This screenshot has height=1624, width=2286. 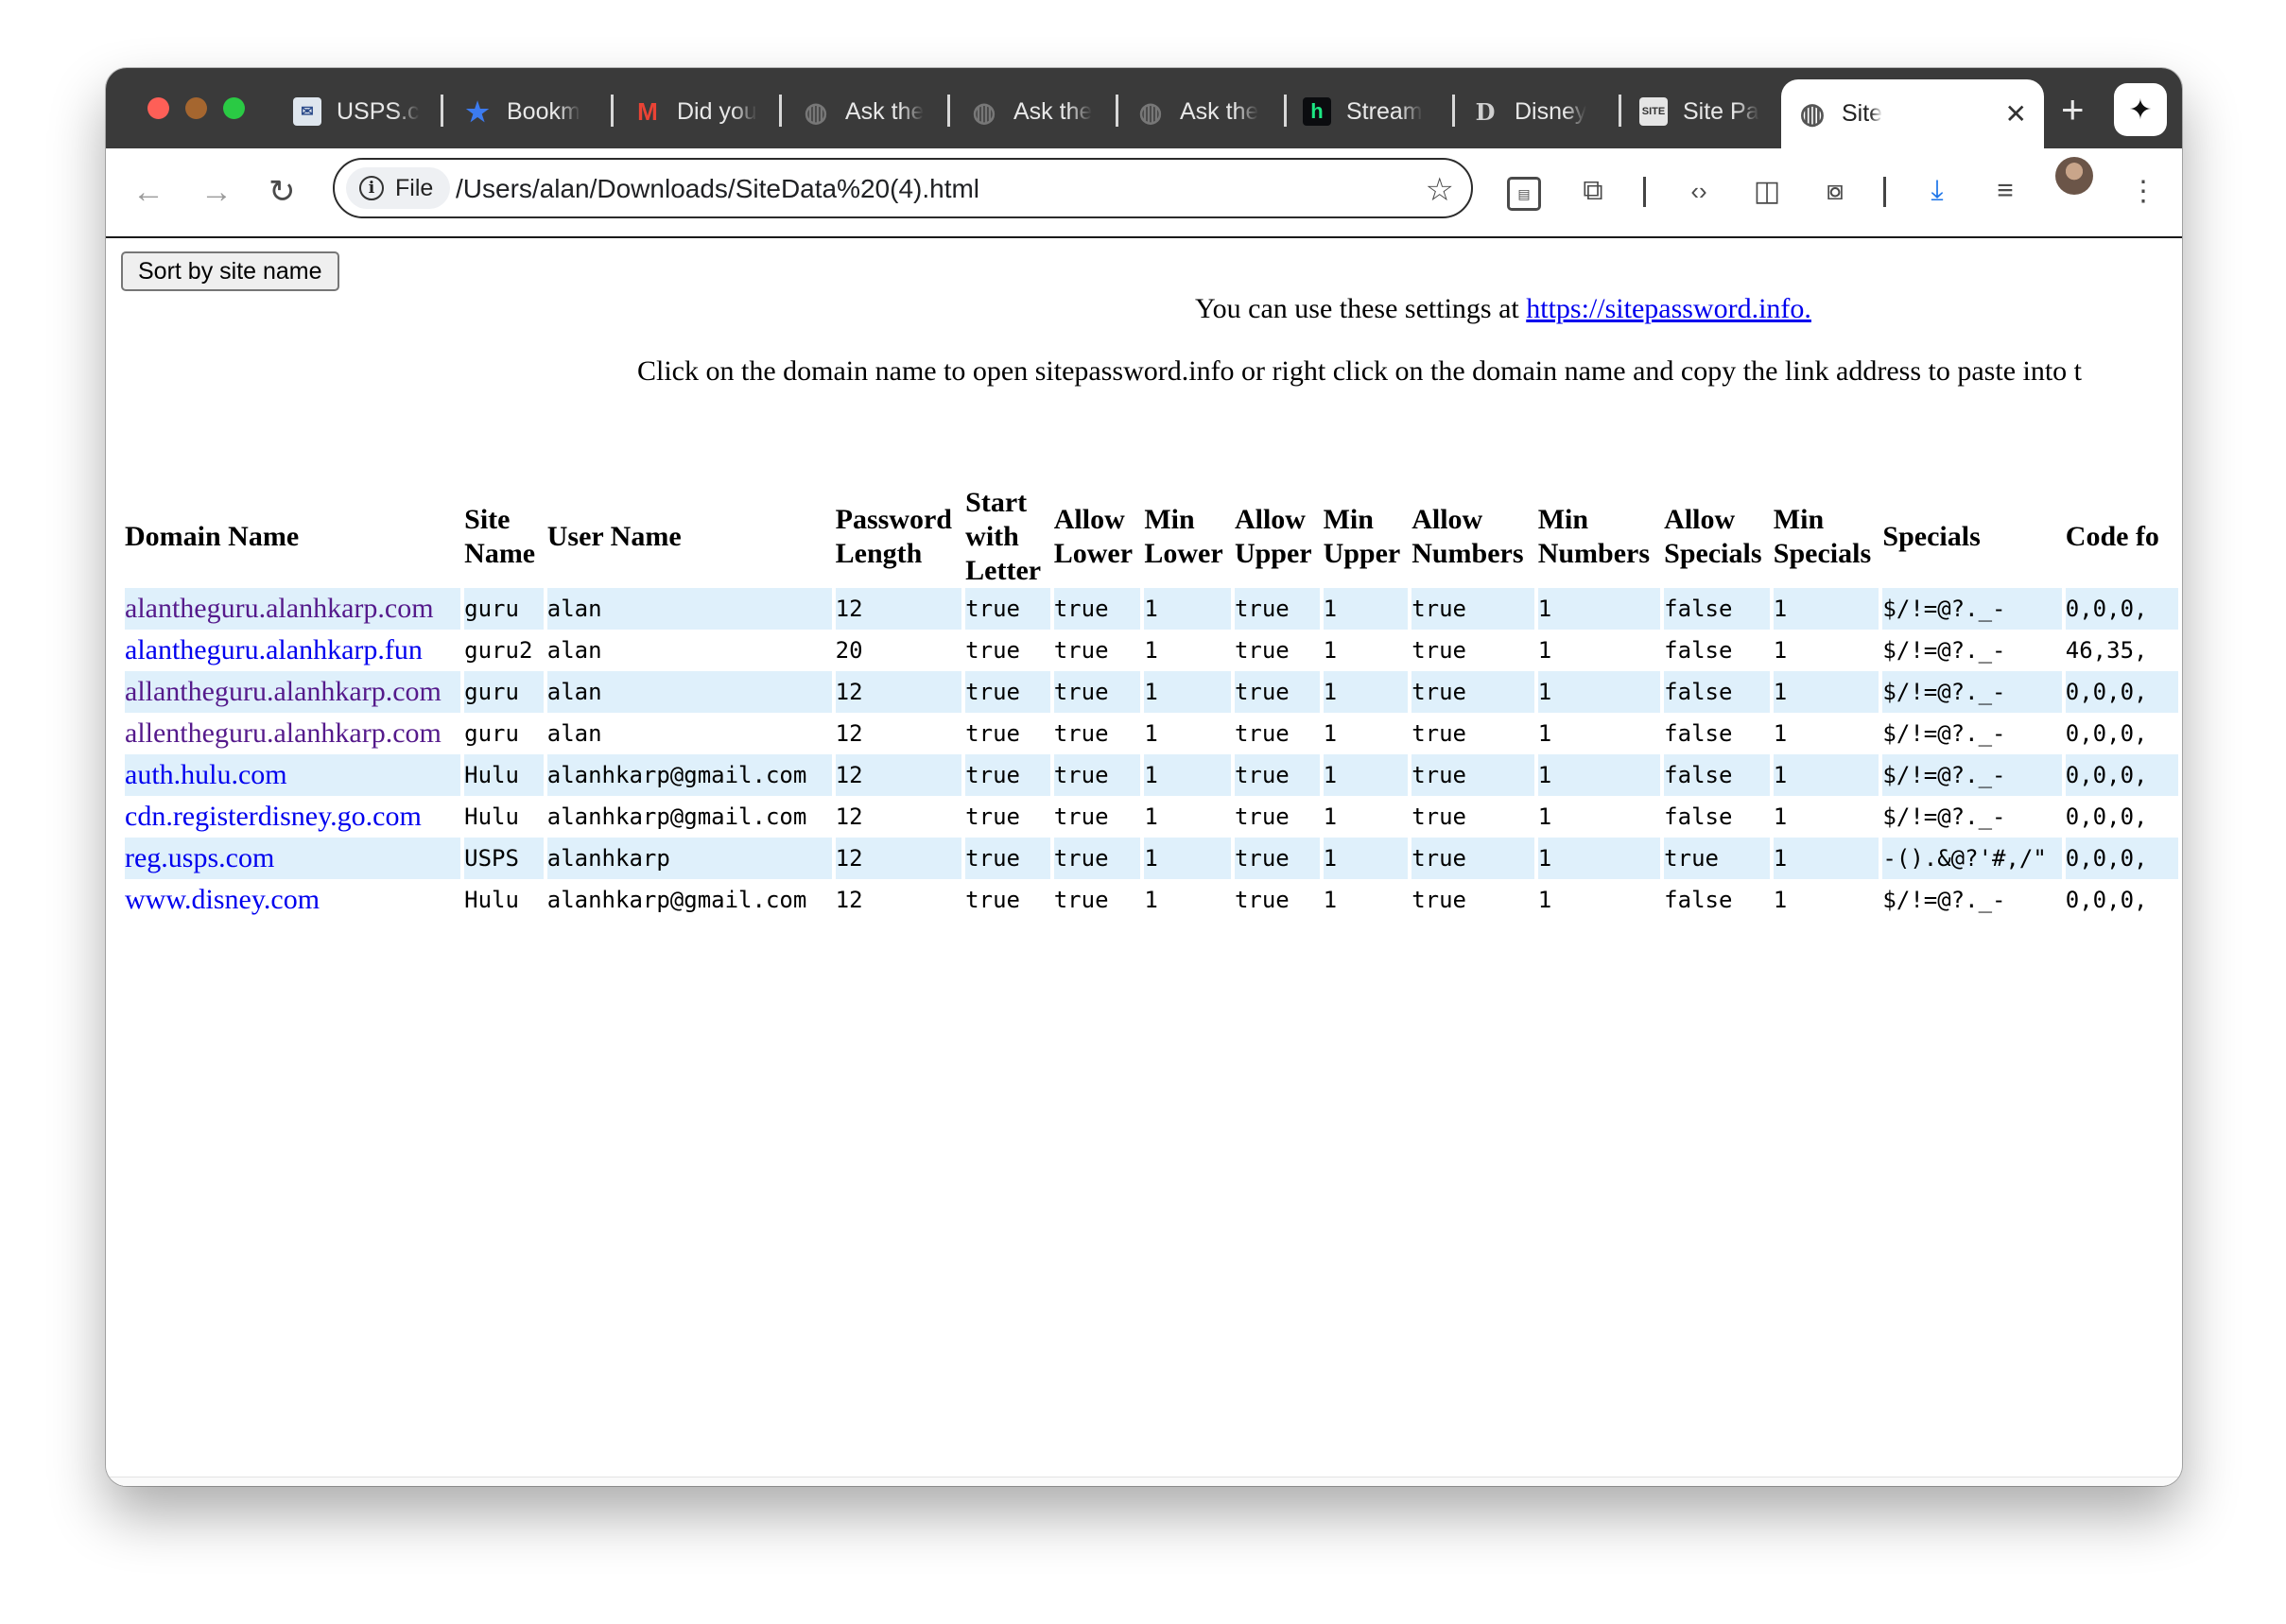 I want to click on horizontal-scrollbar-track, so click(x=1144, y=1481).